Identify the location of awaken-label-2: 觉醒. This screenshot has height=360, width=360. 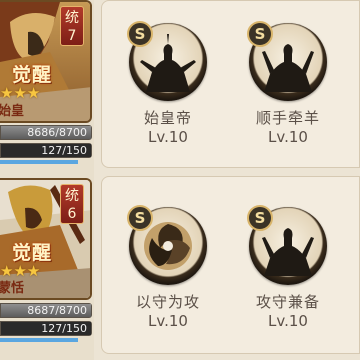
(32, 253).